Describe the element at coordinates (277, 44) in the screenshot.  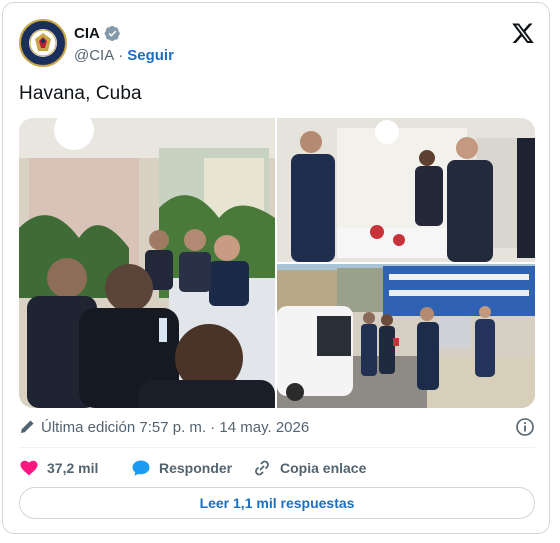
I see `tweet-header: CIA @CIA · Seguir` at that location.